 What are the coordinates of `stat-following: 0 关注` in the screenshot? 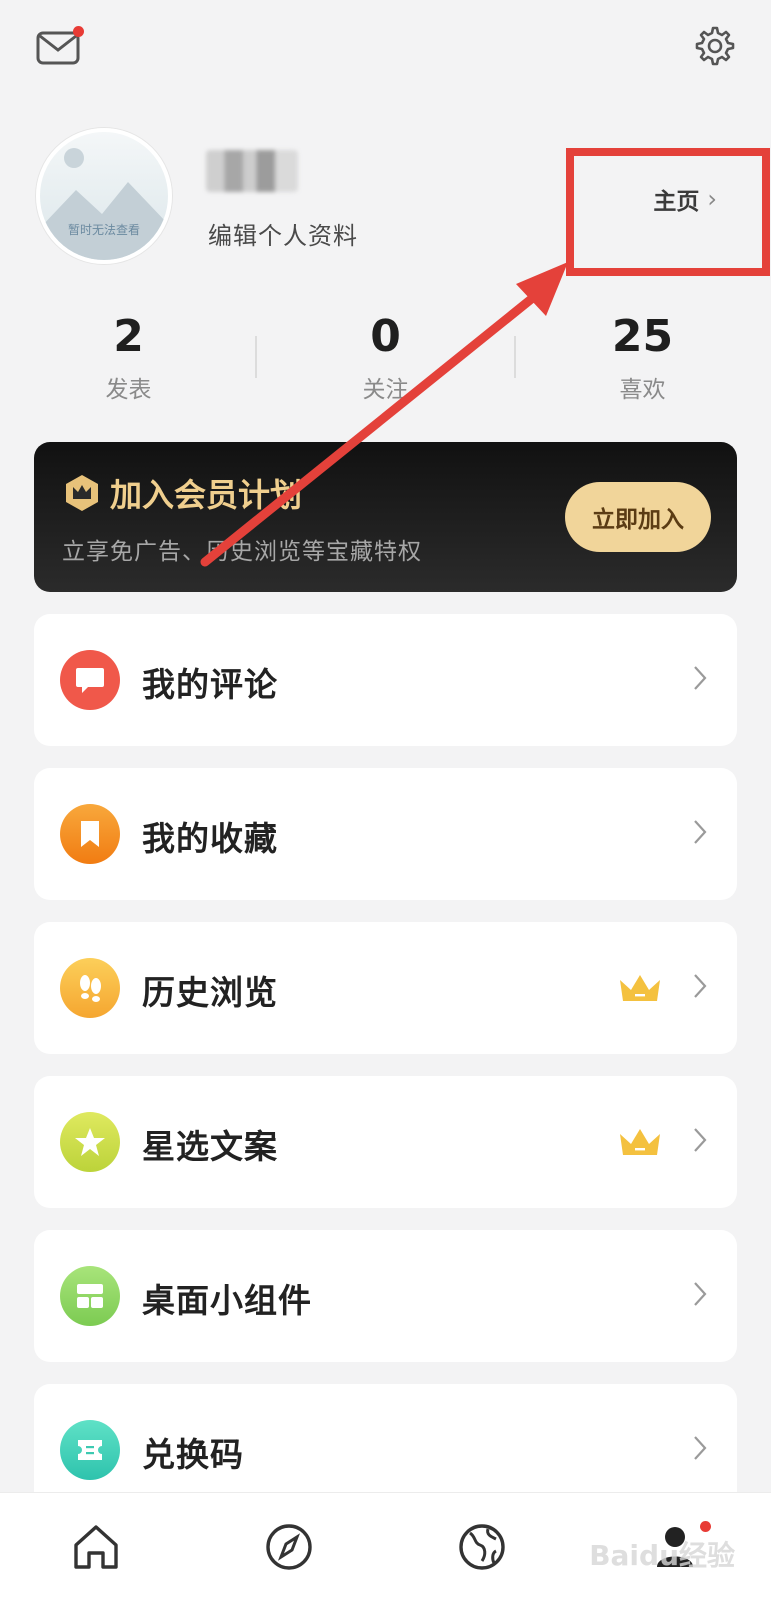 It's located at (385, 358).